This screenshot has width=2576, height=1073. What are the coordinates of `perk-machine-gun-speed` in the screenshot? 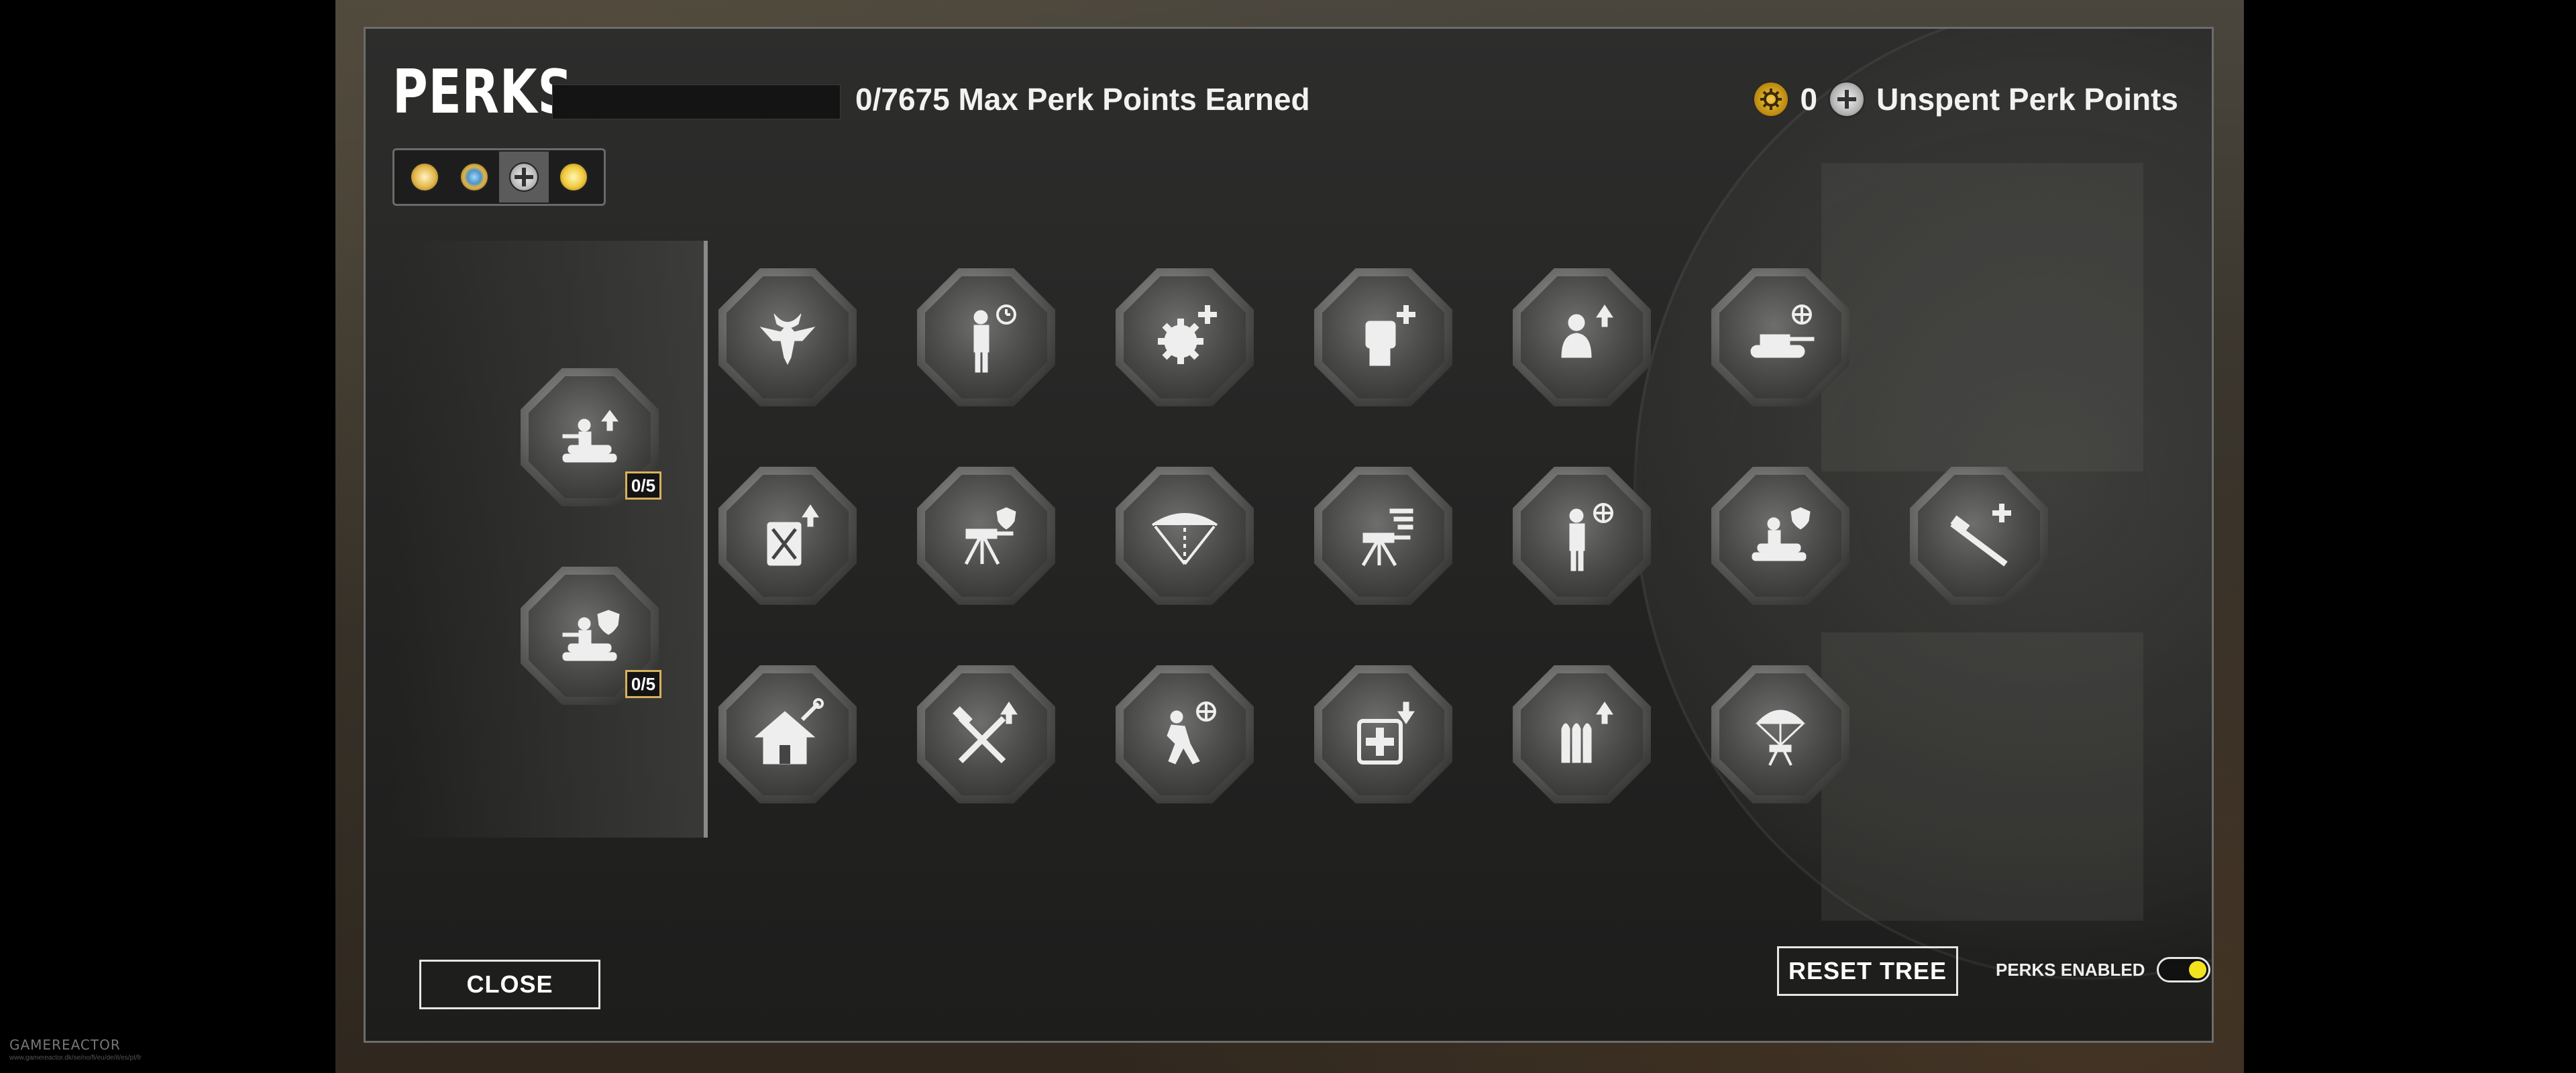 It's located at (1383, 536).